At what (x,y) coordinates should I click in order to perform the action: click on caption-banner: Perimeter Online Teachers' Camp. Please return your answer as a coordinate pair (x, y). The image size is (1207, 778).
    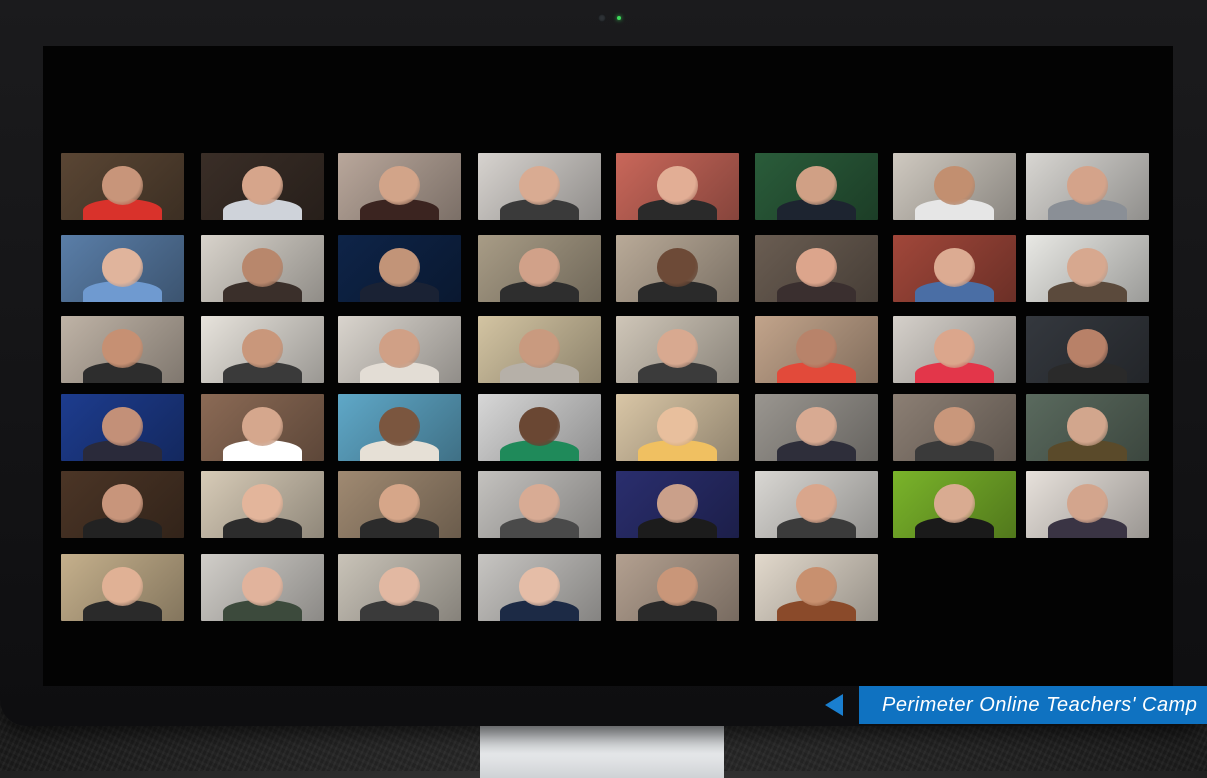
    Looking at the image, I should click on (1033, 705).